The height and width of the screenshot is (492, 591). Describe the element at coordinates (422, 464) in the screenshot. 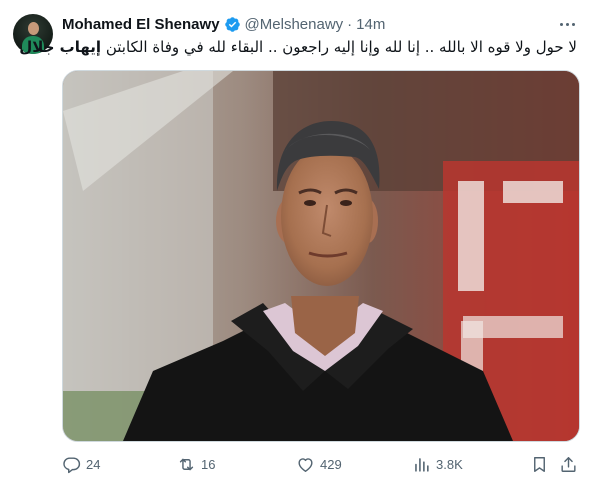

I see `views-icon` at that location.